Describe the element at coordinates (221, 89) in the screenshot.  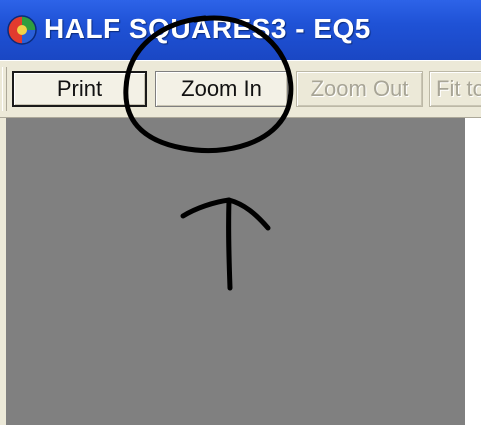
I see `zoom-in-button: Zoom In` at that location.